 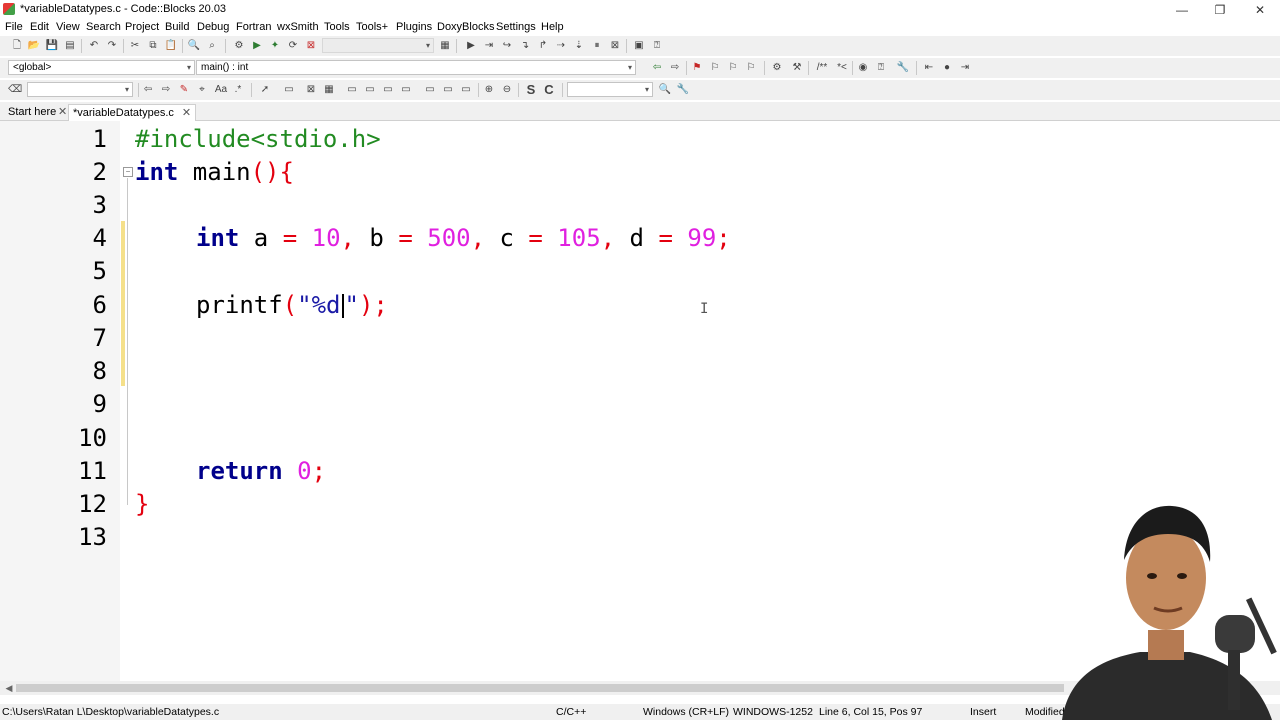 What do you see at coordinates (39, 27) in the screenshot?
I see `menu-edit: Edit` at bounding box center [39, 27].